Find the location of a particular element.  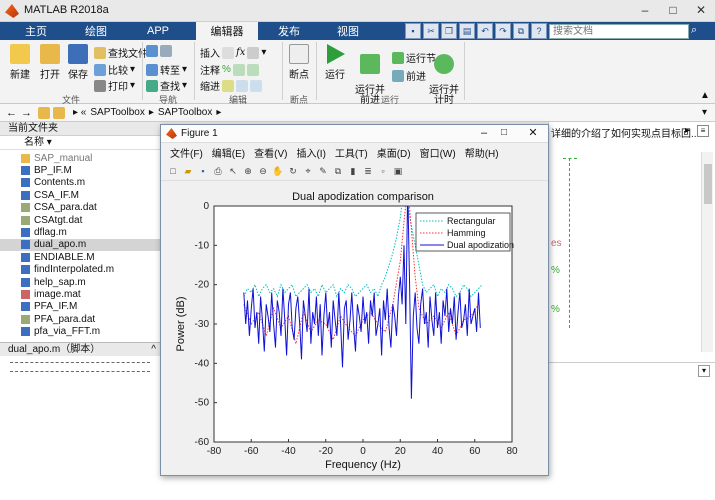

help-icon: ? is located at coordinates (539, 31).